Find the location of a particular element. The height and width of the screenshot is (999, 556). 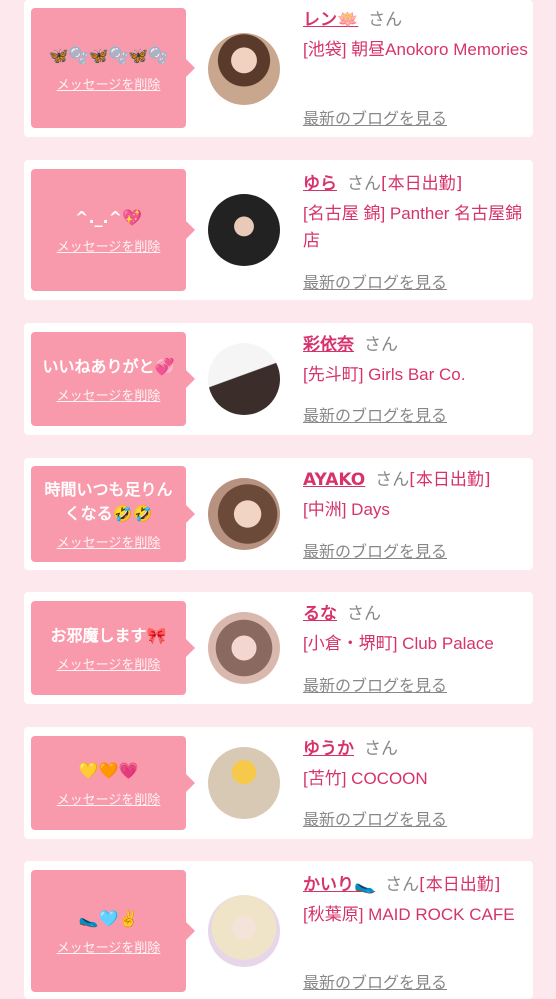

shop-name: [中洲] Days is located at coordinates (346, 509).